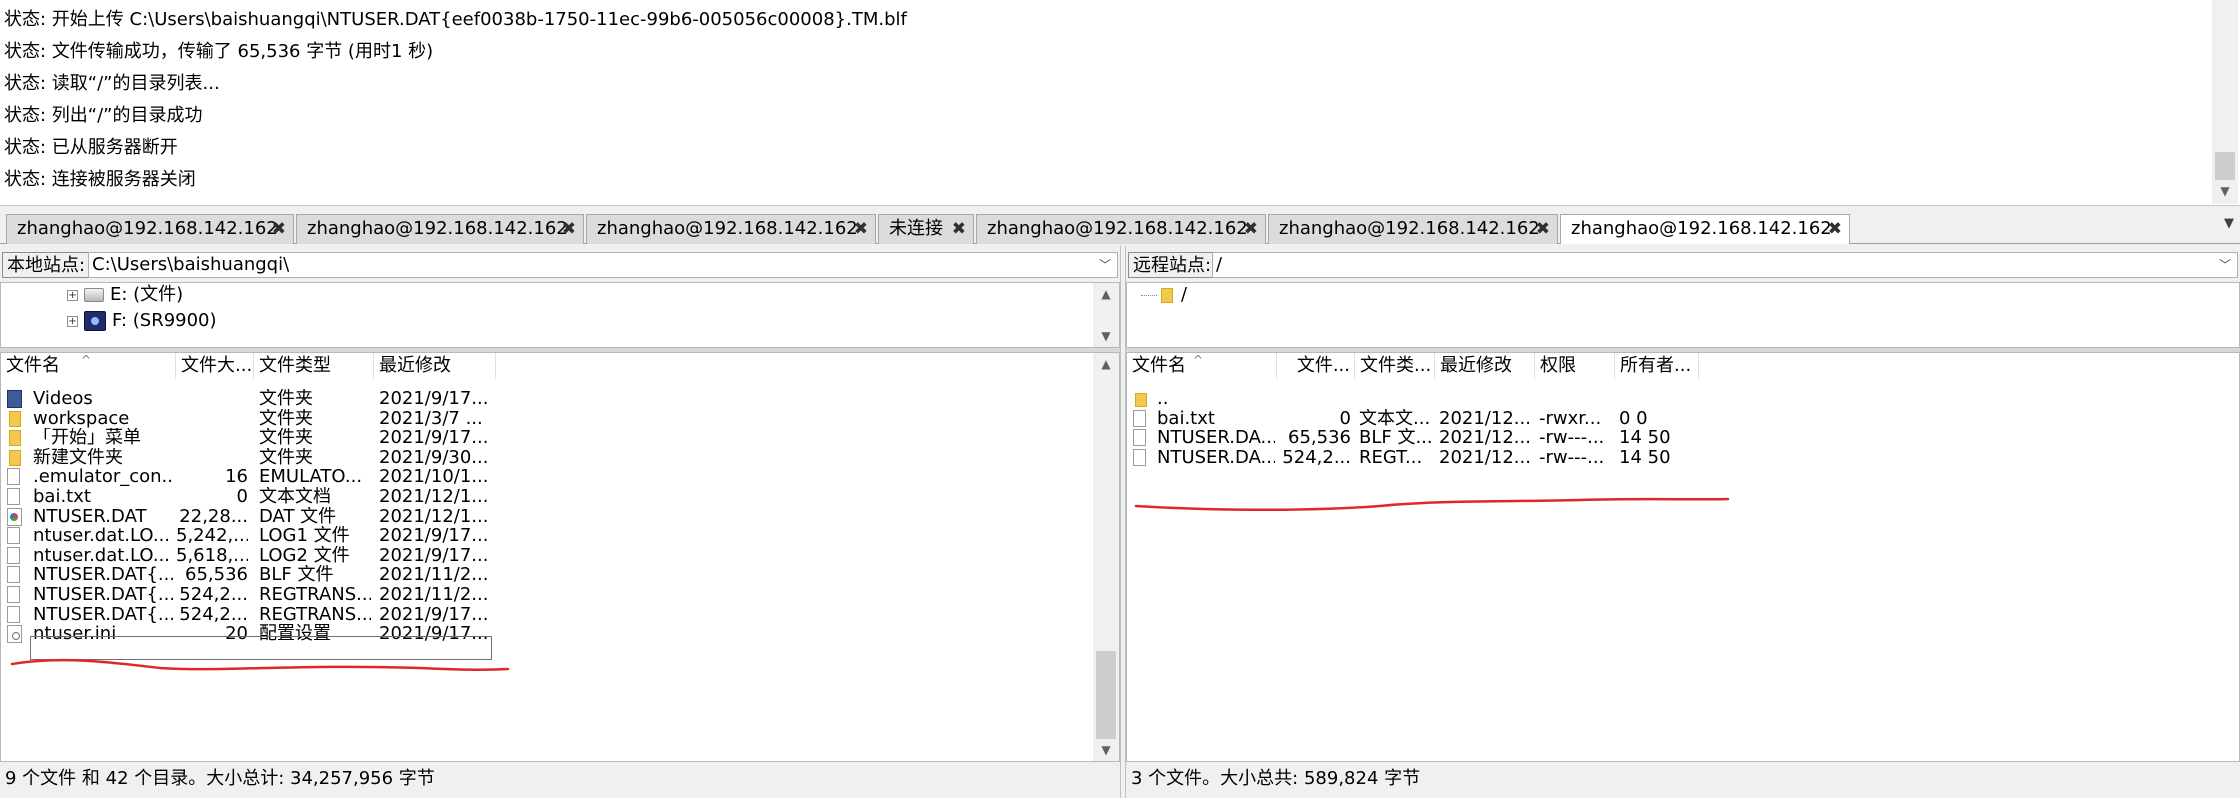 This screenshot has width=2240, height=798. What do you see at coordinates (260, 664) in the screenshot?
I see `annotation-underline-local` at bounding box center [260, 664].